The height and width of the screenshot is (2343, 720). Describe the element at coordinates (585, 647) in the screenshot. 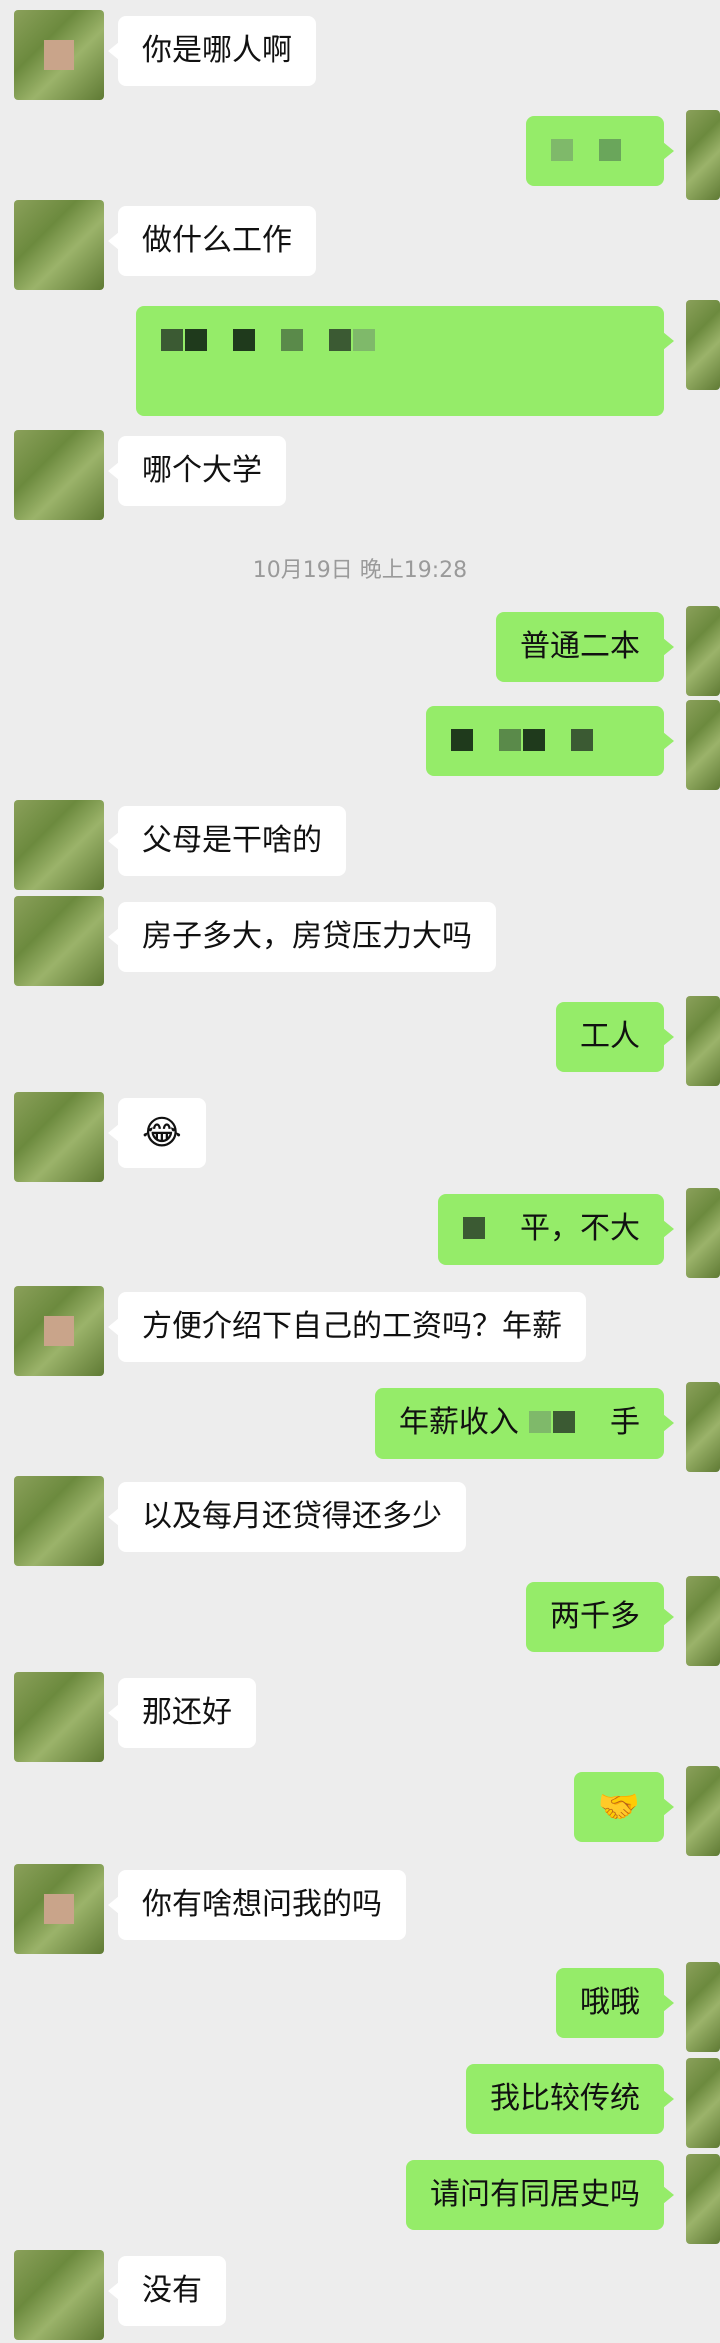

I see `message-bubble: 普通二本` at that location.